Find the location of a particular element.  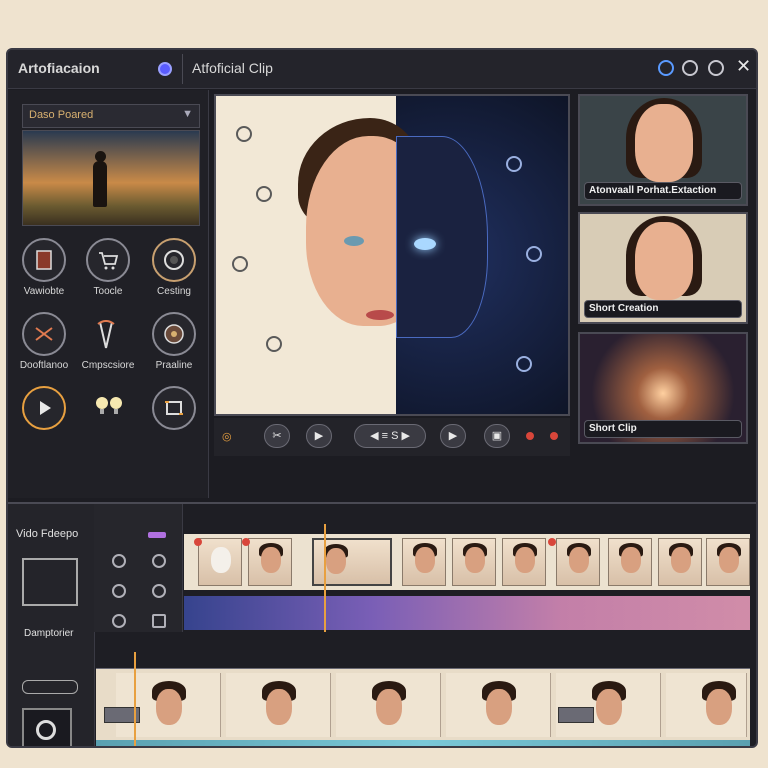

character-track is located at coordinates (423, 704).